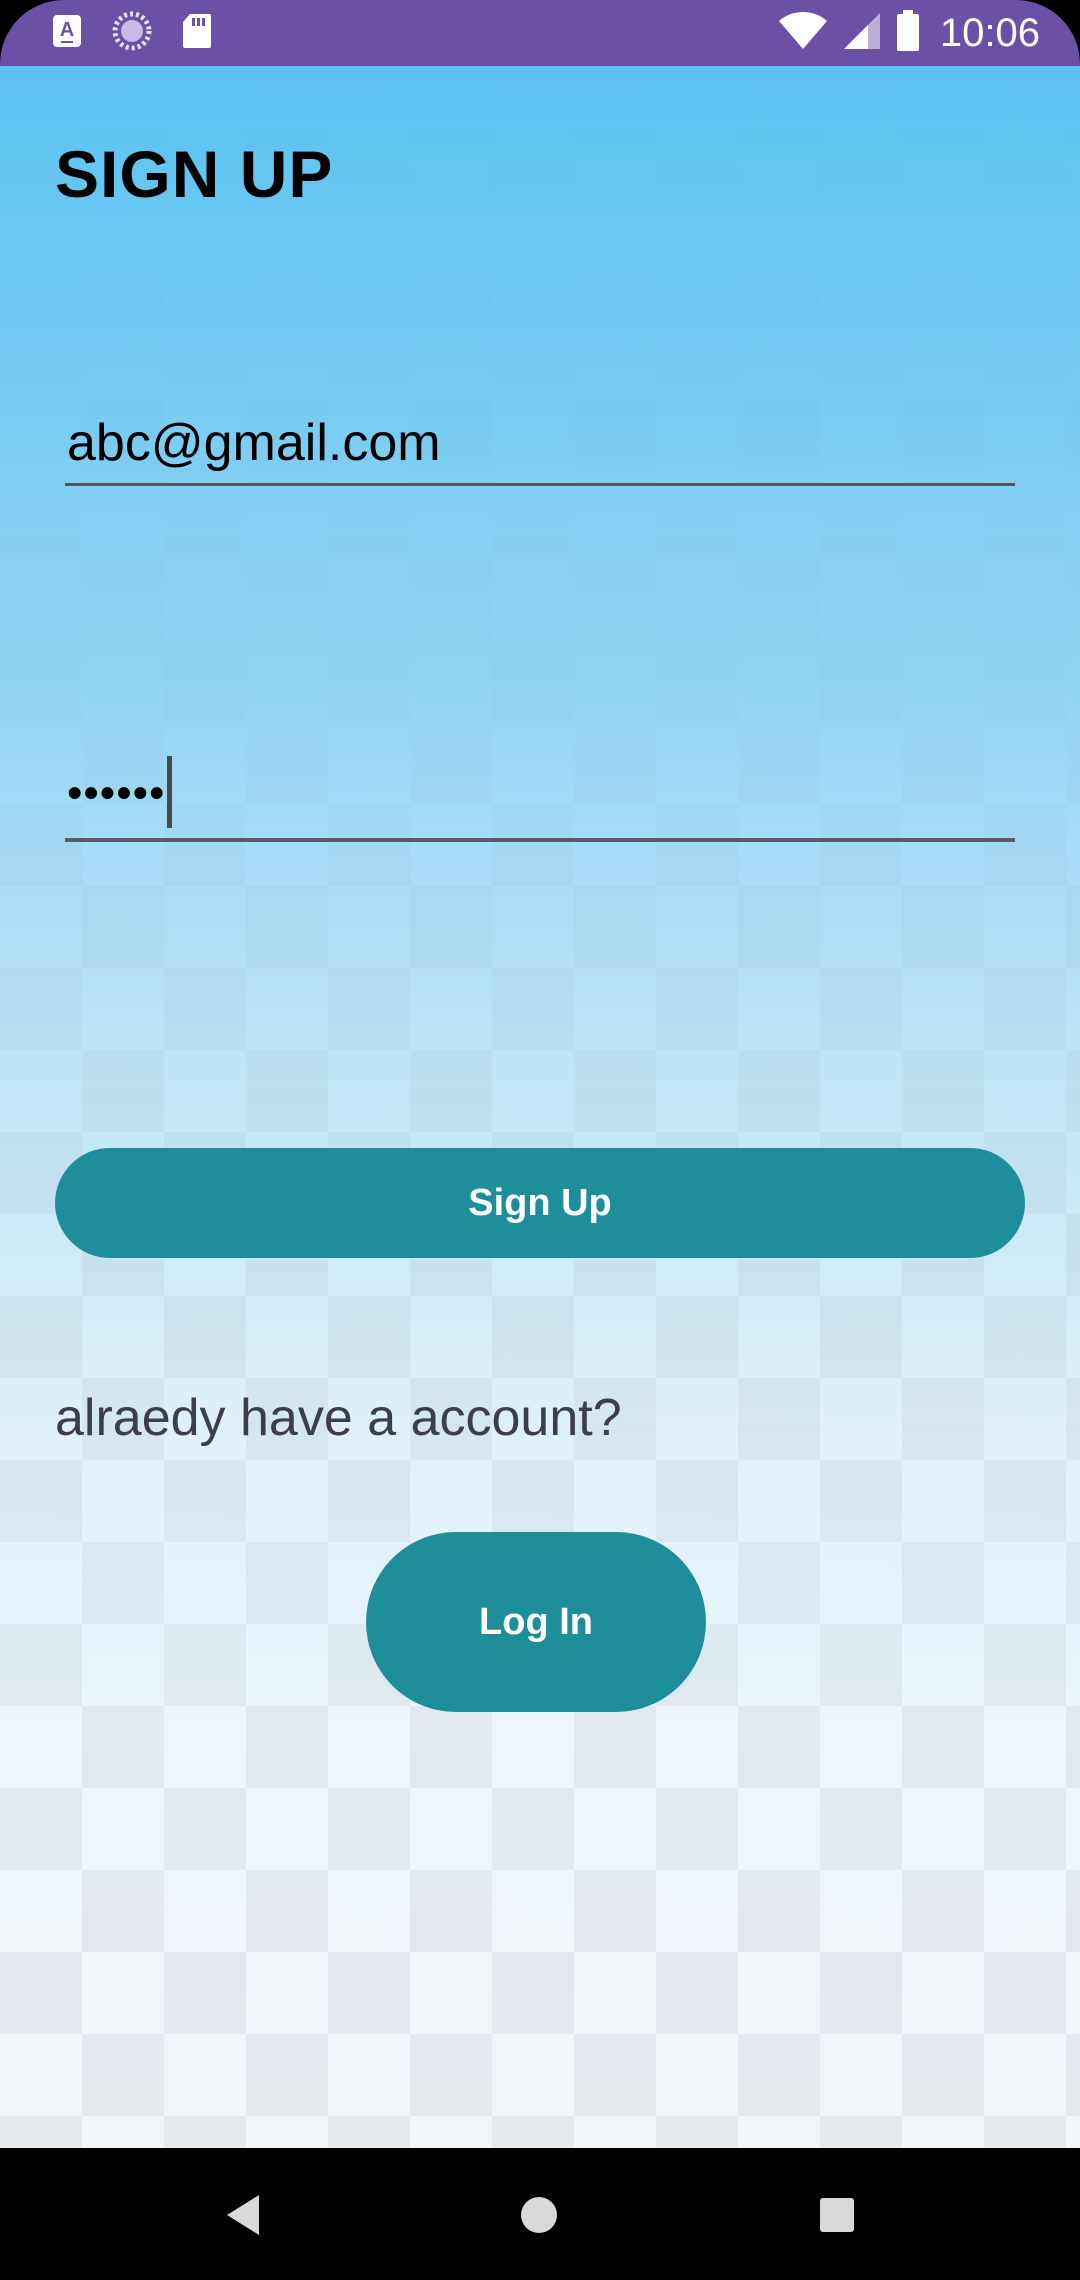  What do you see at coordinates (197, 33) in the screenshot?
I see `sd-card-icon` at bounding box center [197, 33].